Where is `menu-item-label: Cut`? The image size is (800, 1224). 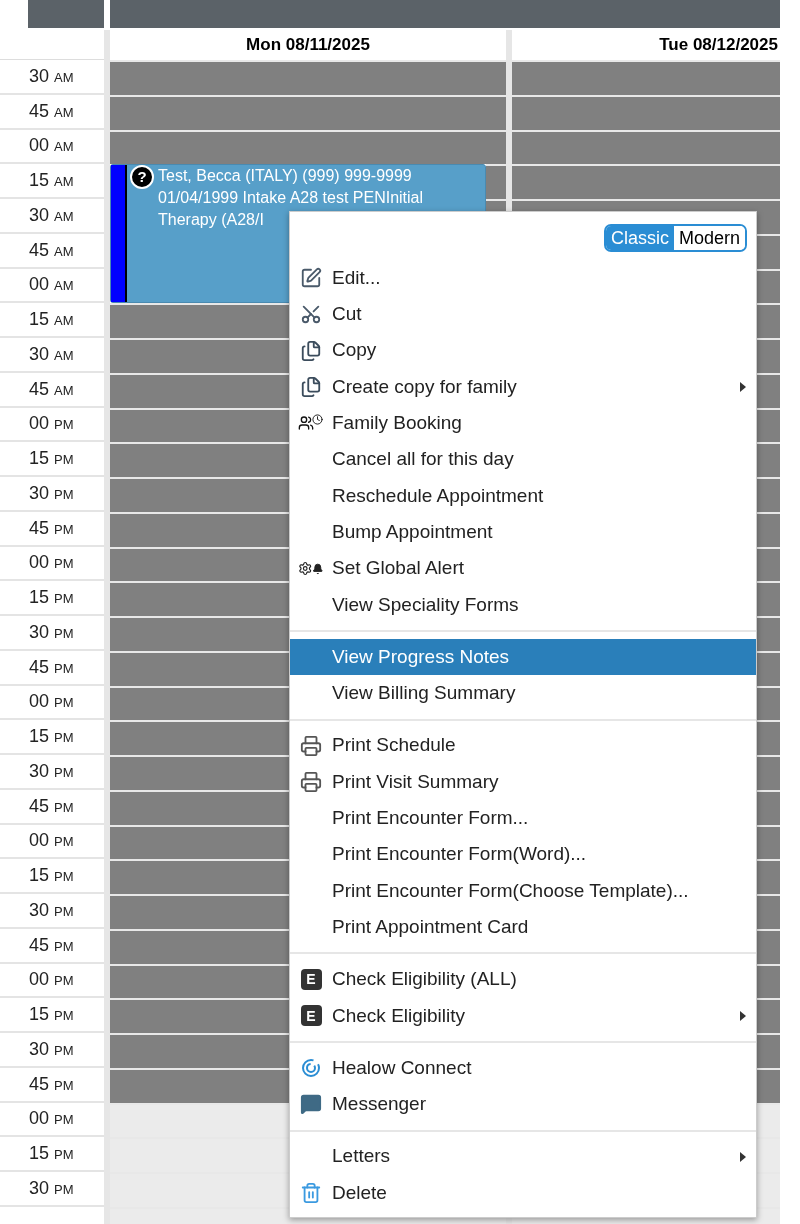 menu-item-label: Cut is located at coordinates (347, 314).